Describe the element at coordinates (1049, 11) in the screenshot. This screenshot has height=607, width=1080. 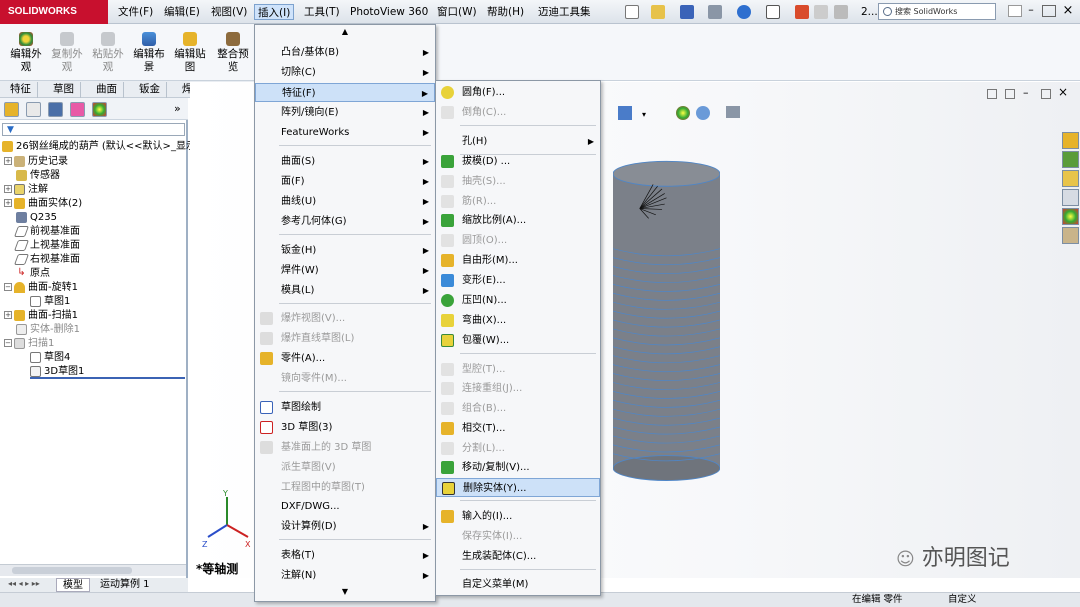
I see `maximize-icon` at that location.